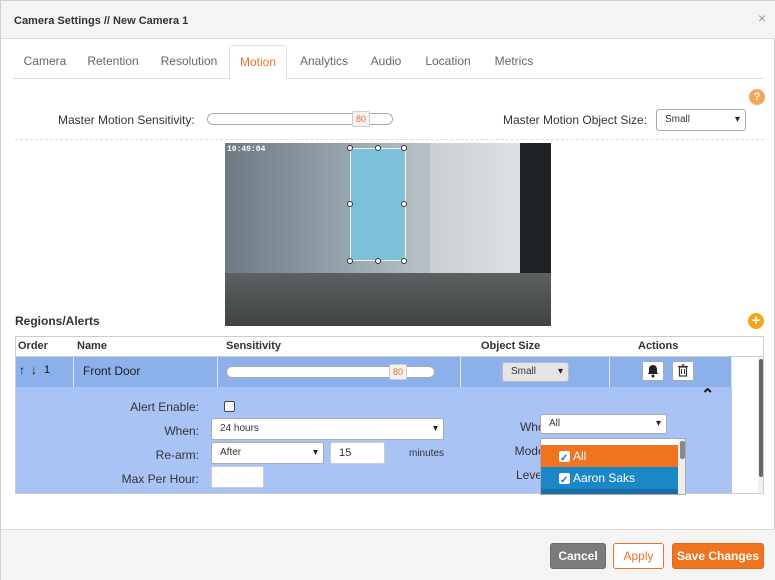  I want to click on dropdown-scrollbar-thumb, so click(682, 450).